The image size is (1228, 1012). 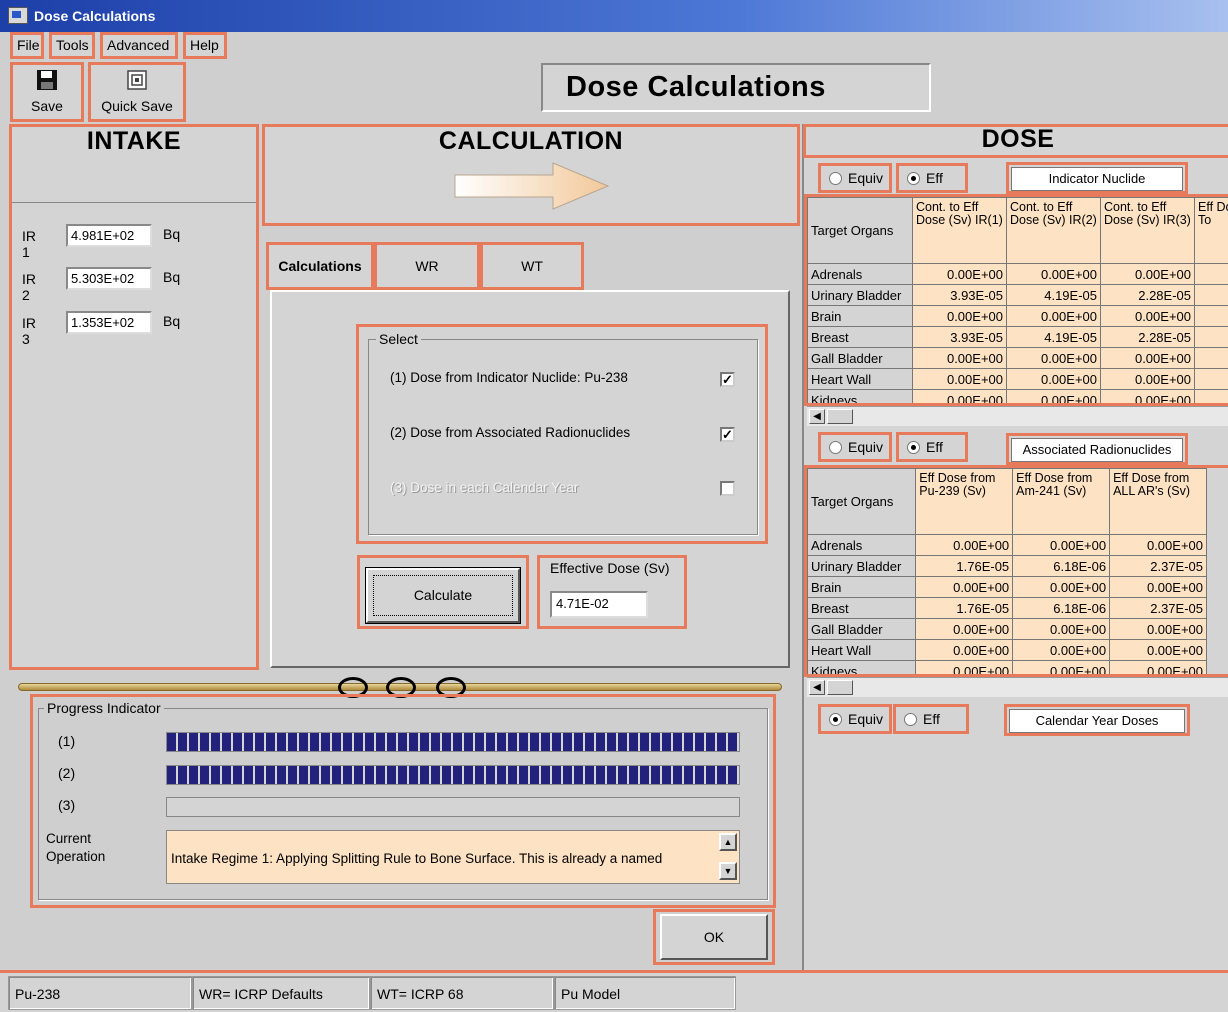 I want to click on option1-label: (1) Dose from Indicator Nuclide: Pu-238, so click(x=509, y=377).